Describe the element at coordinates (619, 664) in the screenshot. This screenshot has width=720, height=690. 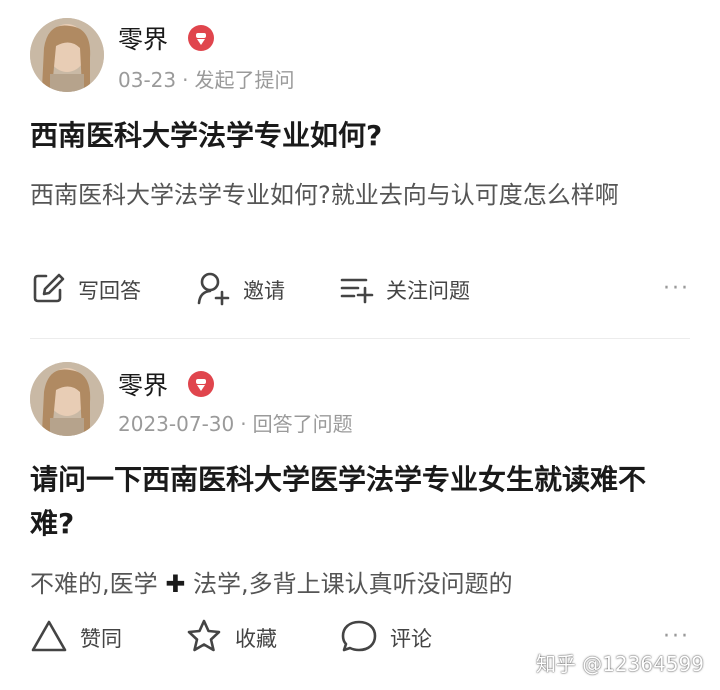
I see `watermark: 知乎 @12364599` at that location.